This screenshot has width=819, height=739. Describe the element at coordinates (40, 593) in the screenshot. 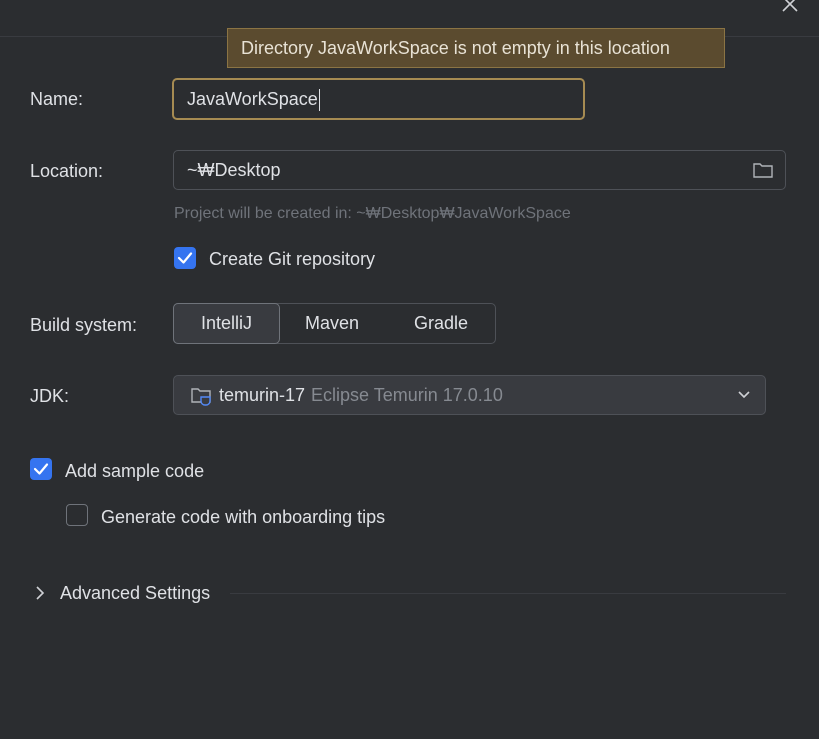

I see `chevron-right-icon` at that location.